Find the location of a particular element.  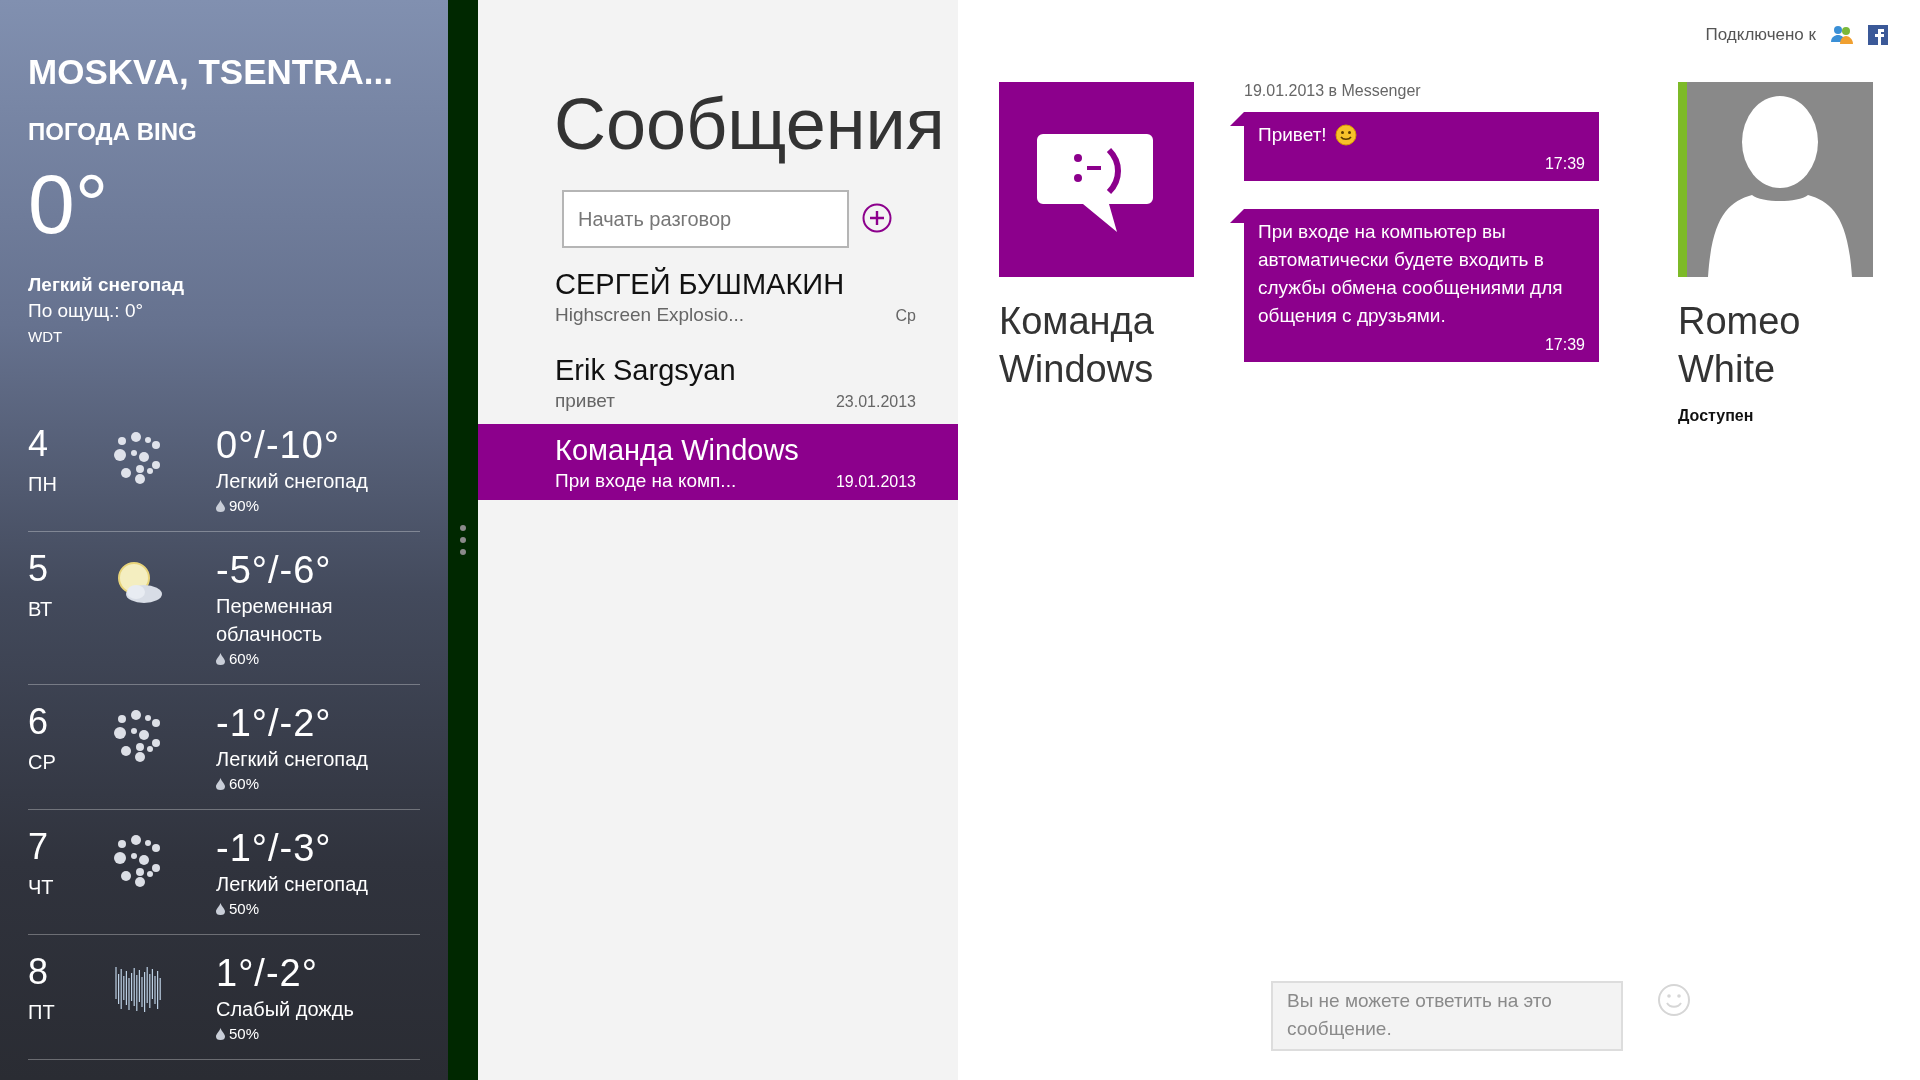

contact-name: СЕРГЕЙ БУШМАКИН is located at coordinates (700, 284).